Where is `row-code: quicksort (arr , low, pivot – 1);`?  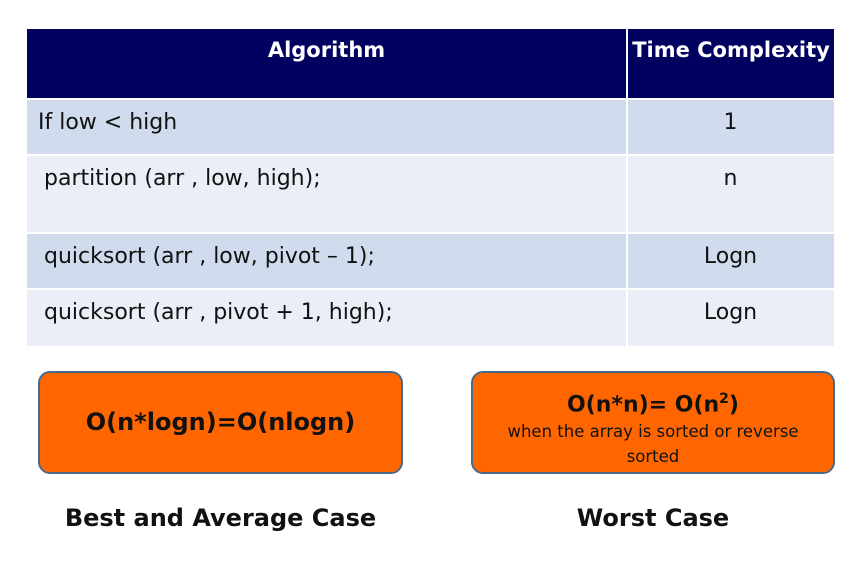 row-code: quicksort (arr , low, pivot – 1); is located at coordinates (327, 260).